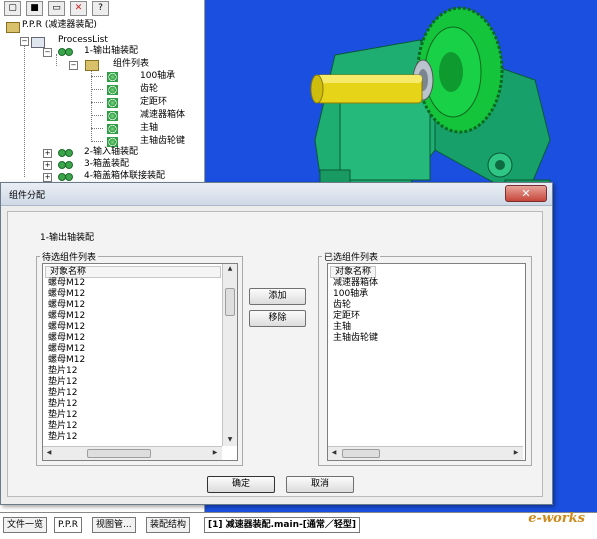 Image resolution: width=597 pixels, height=539 pixels. I want to click on e-works-watermark: e-works, so click(556, 518).